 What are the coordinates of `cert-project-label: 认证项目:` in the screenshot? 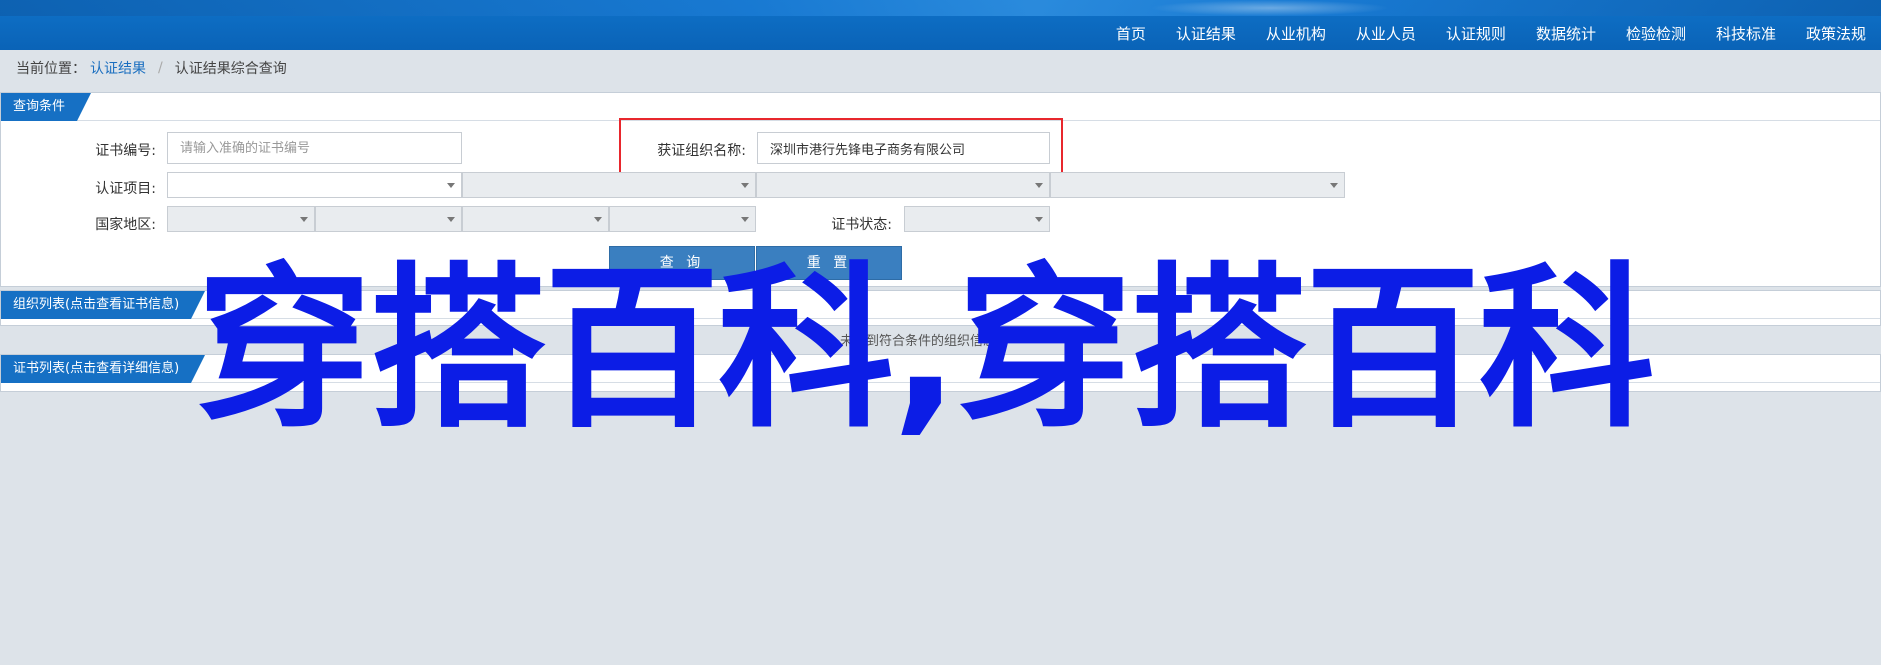 It's located at (125, 189).